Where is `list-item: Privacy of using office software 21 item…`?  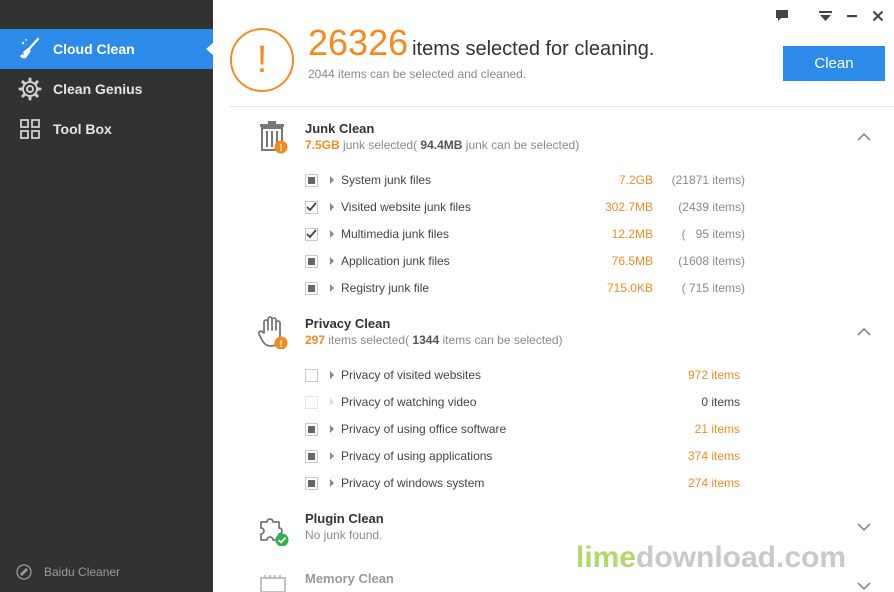
list-item: Privacy of using office software 21 item… is located at coordinates (525, 429).